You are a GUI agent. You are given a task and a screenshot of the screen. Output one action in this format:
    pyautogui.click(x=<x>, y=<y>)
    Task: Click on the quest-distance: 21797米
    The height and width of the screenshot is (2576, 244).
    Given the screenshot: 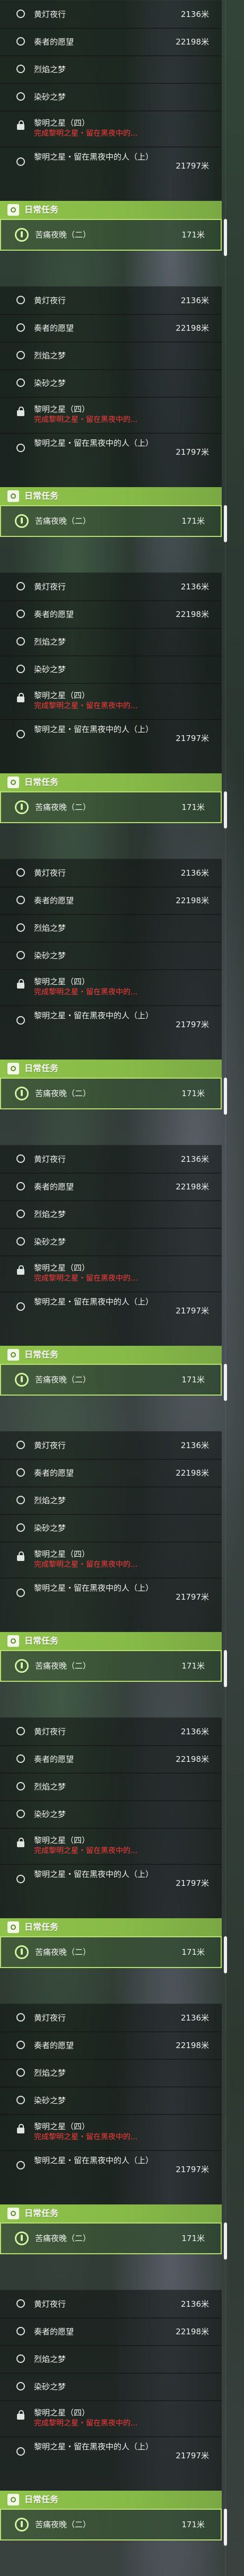 What is the action you would take?
    pyautogui.click(x=193, y=1311)
    